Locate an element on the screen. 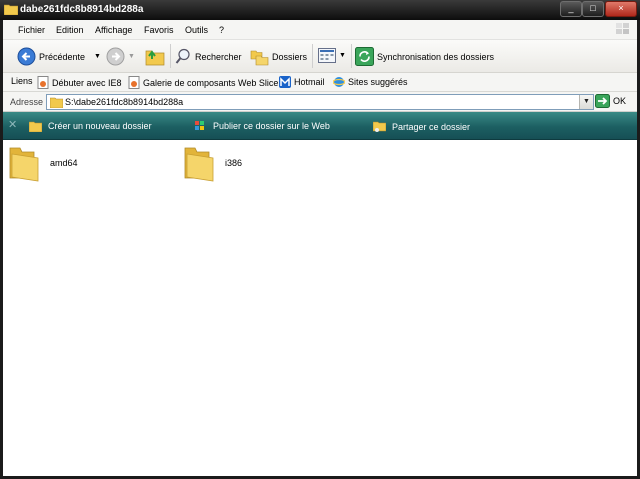 This screenshot has width=640, height=479. folders-icon is located at coordinates (259, 58).